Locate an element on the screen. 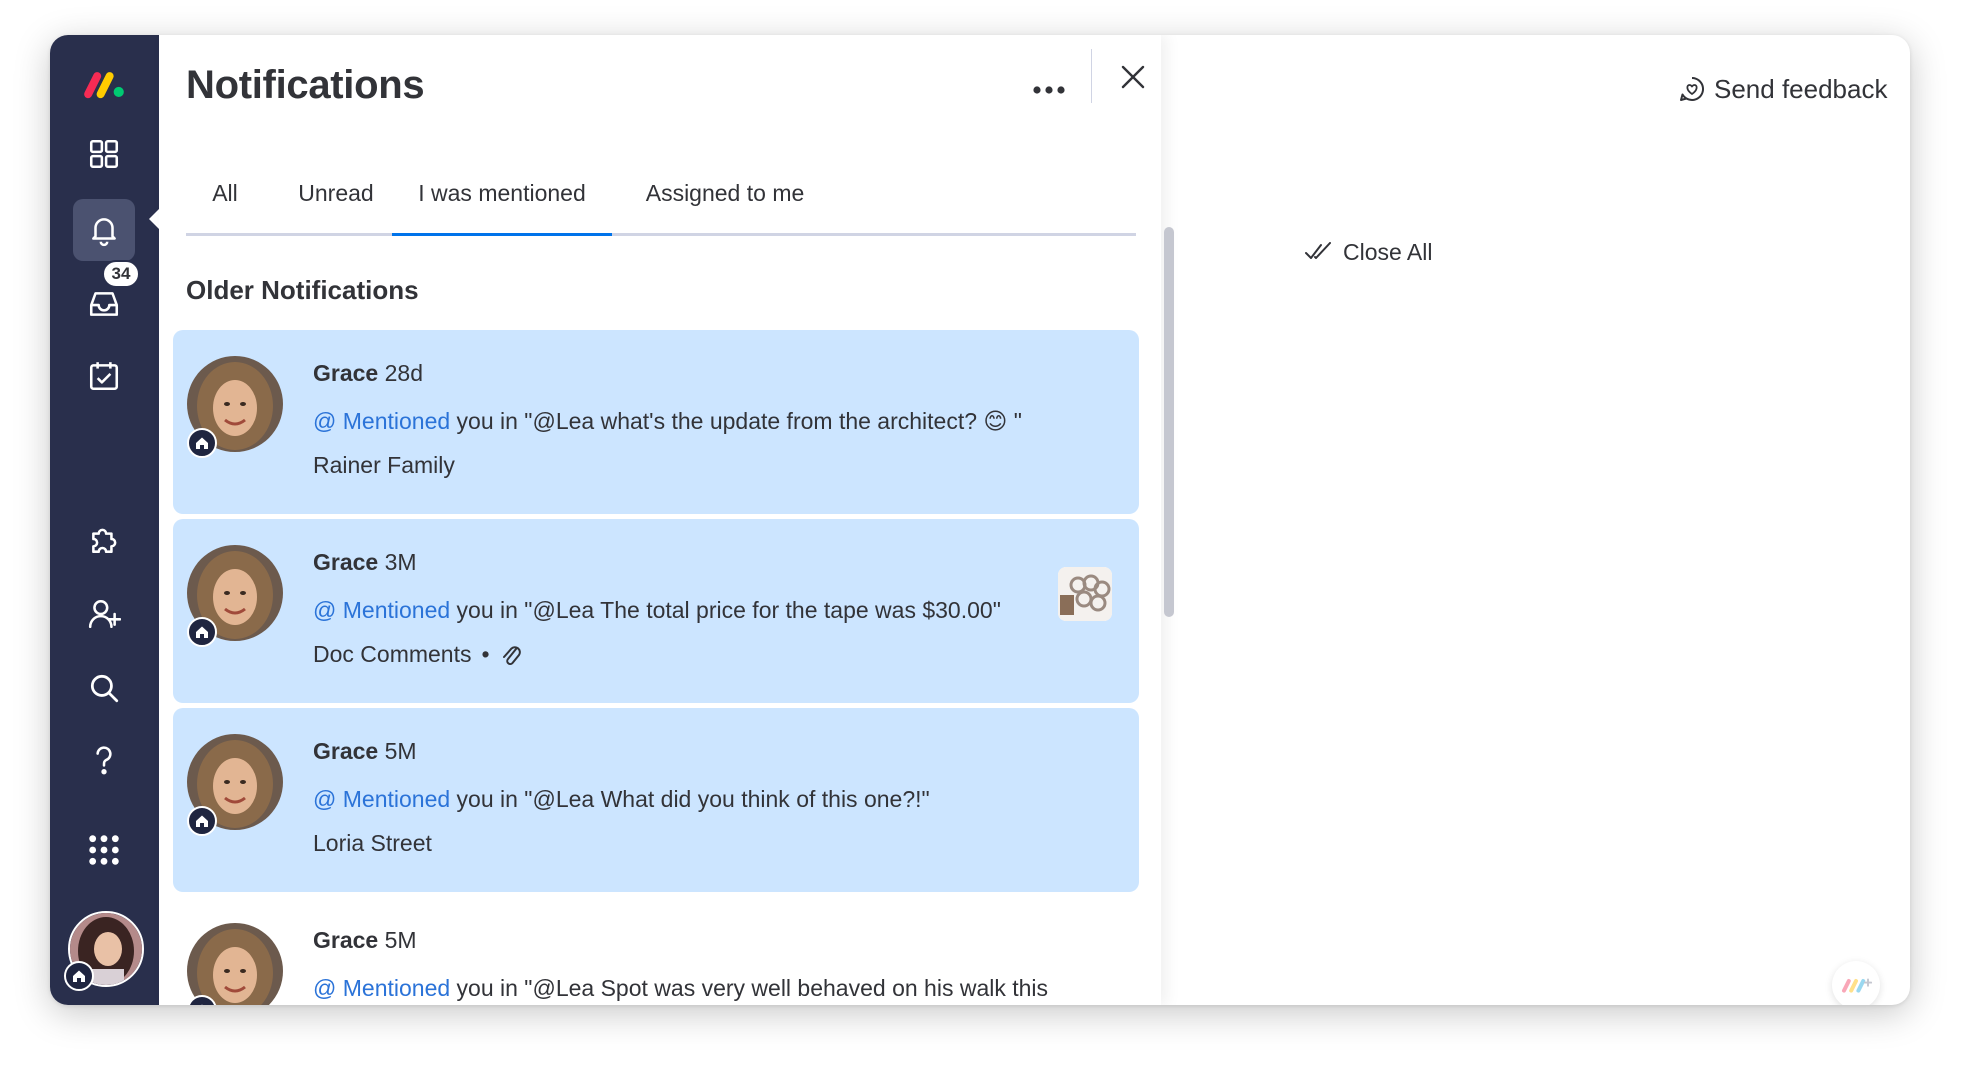 This screenshot has height=1071, width=1961. close-panel-button is located at coordinates (1133, 77).